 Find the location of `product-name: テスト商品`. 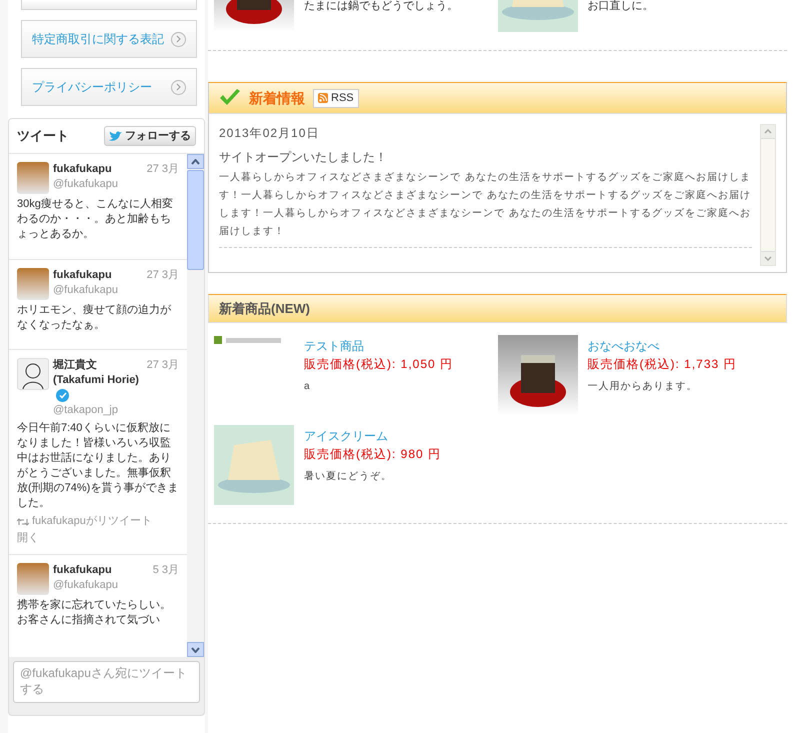

product-name: テスト商品 is located at coordinates (379, 346).